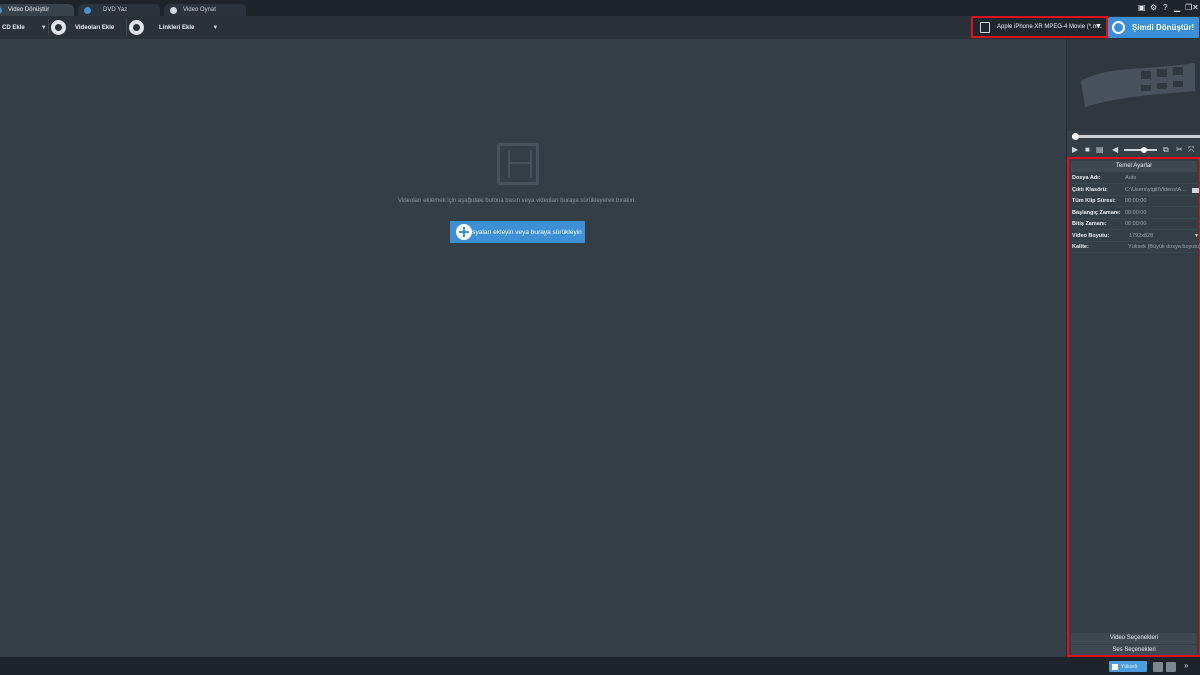 Image resolution: width=1200 pixels, height=675 pixels. I want to click on upgrade-label: Yükselt, so click(1129, 666).